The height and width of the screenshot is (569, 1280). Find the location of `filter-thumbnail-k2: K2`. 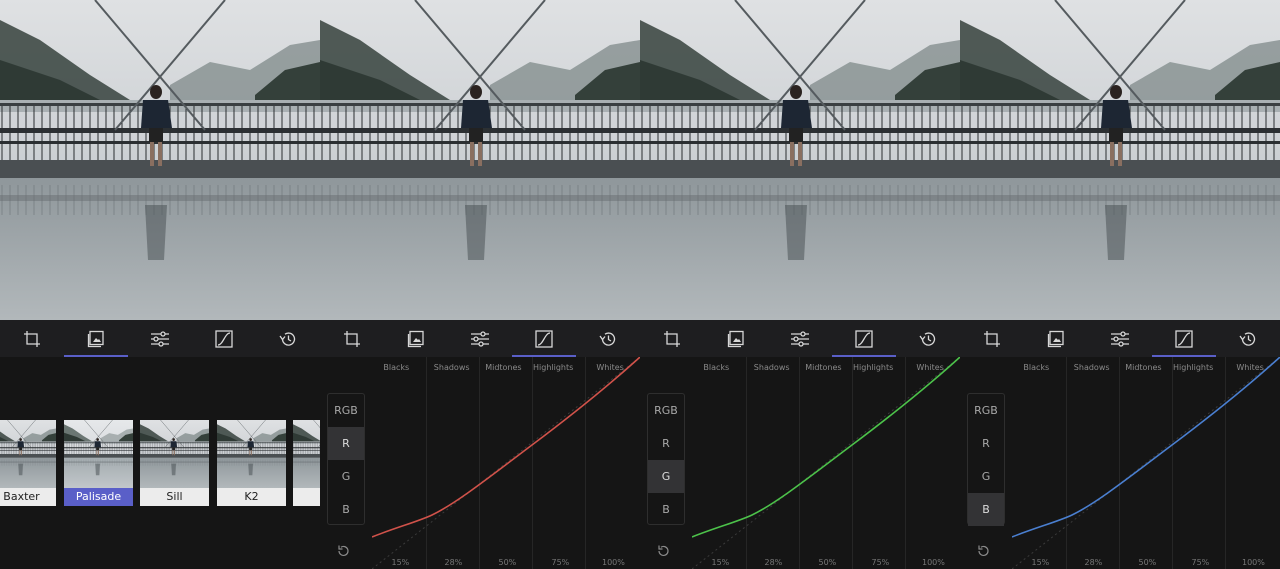

filter-thumbnail-k2: K2 is located at coordinates (251, 463).